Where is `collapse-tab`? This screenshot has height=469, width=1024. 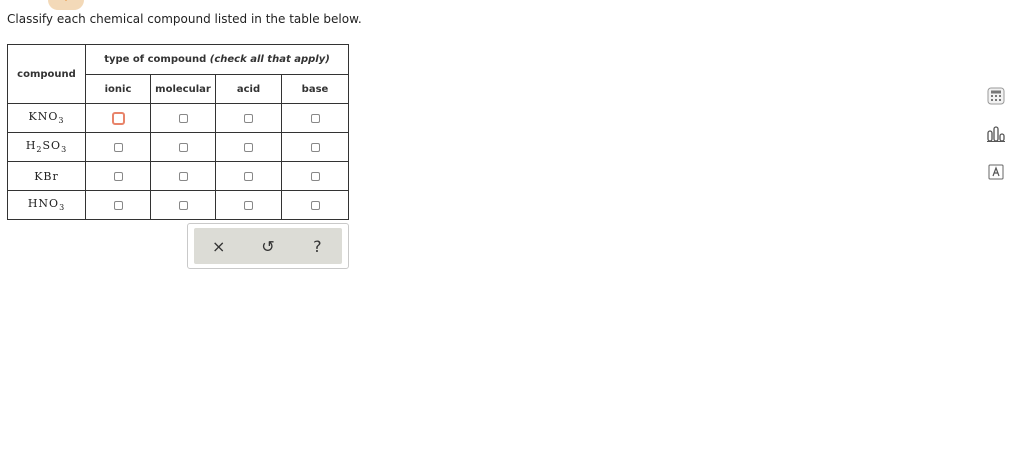 collapse-tab is located at coordinates (66, 5).